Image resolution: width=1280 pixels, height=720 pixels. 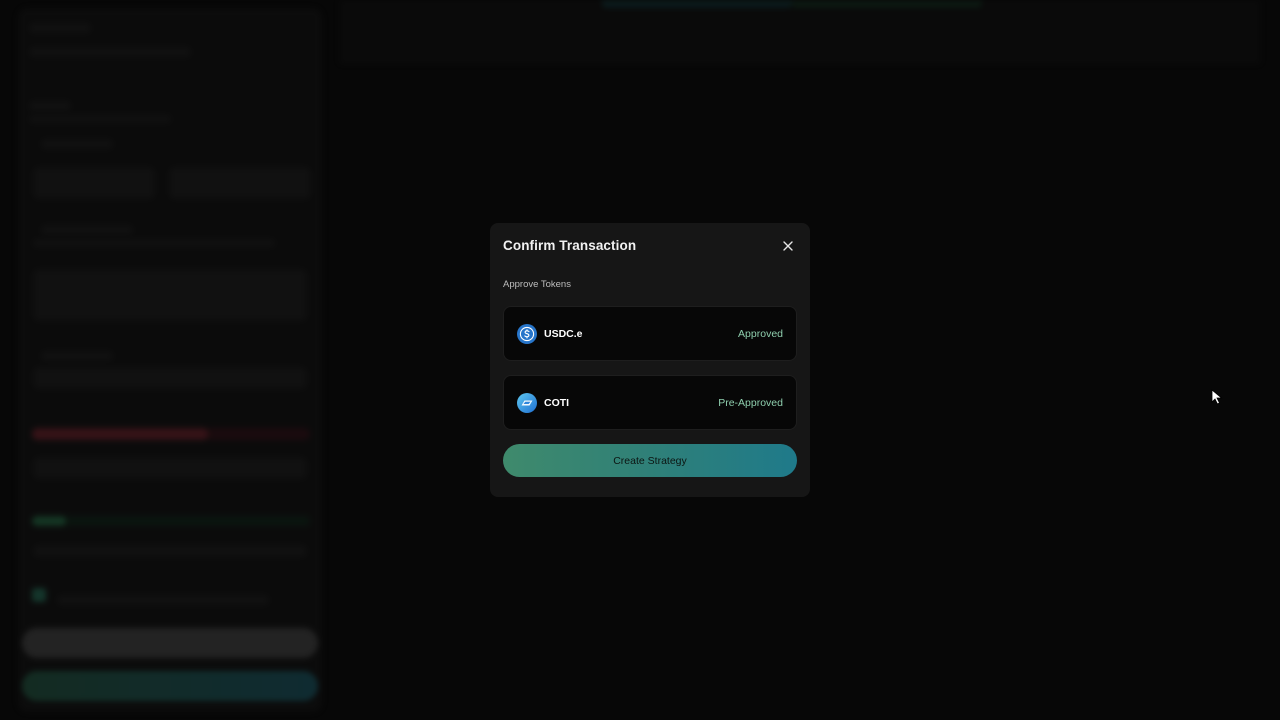 What do you see at coordinates (750, 402) in the screenshot?
I see `token-status: Pre-Approved` at bounding box center [750, 402].